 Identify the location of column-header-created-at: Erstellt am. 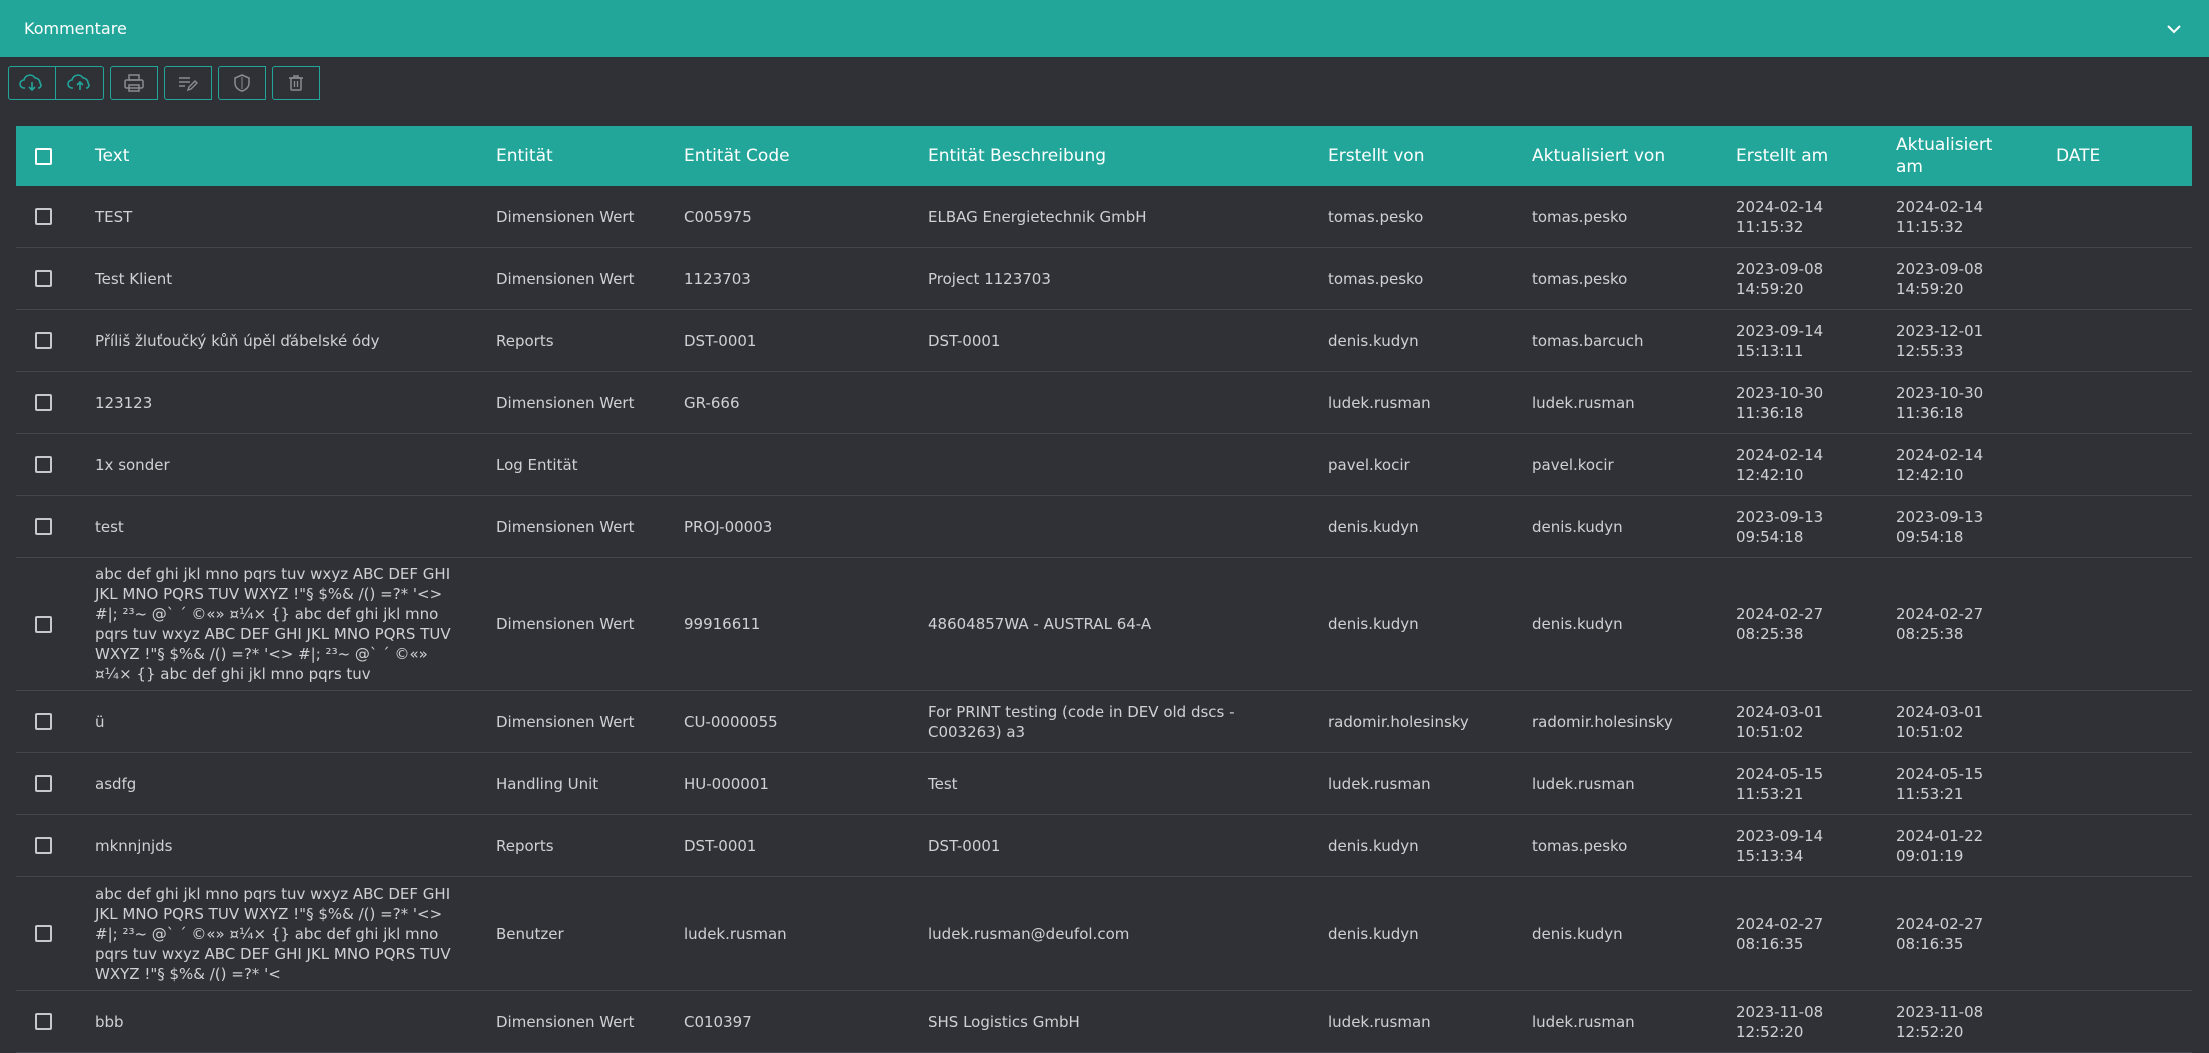
(1782, 156).